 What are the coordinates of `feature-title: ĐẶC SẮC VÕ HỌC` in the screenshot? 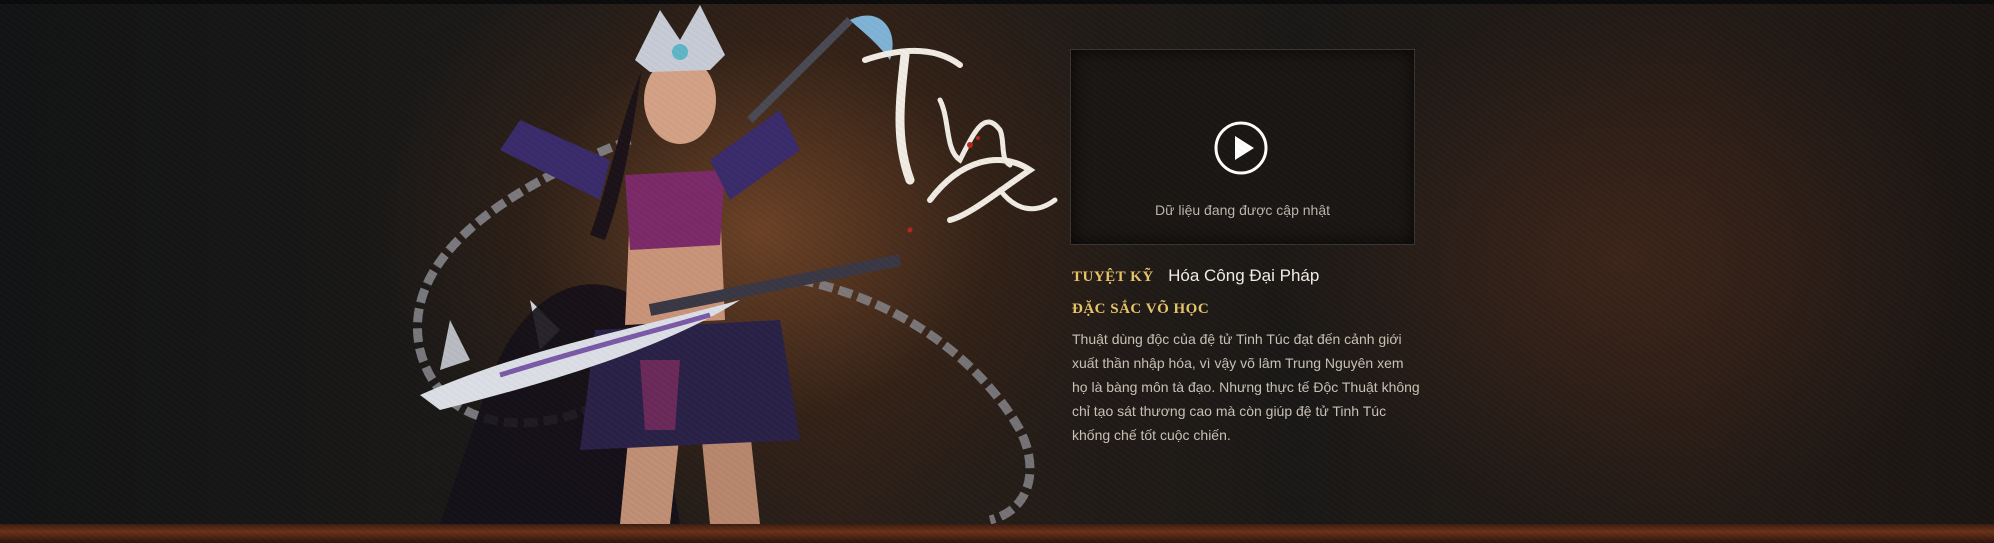 It's located at (1141, 309).